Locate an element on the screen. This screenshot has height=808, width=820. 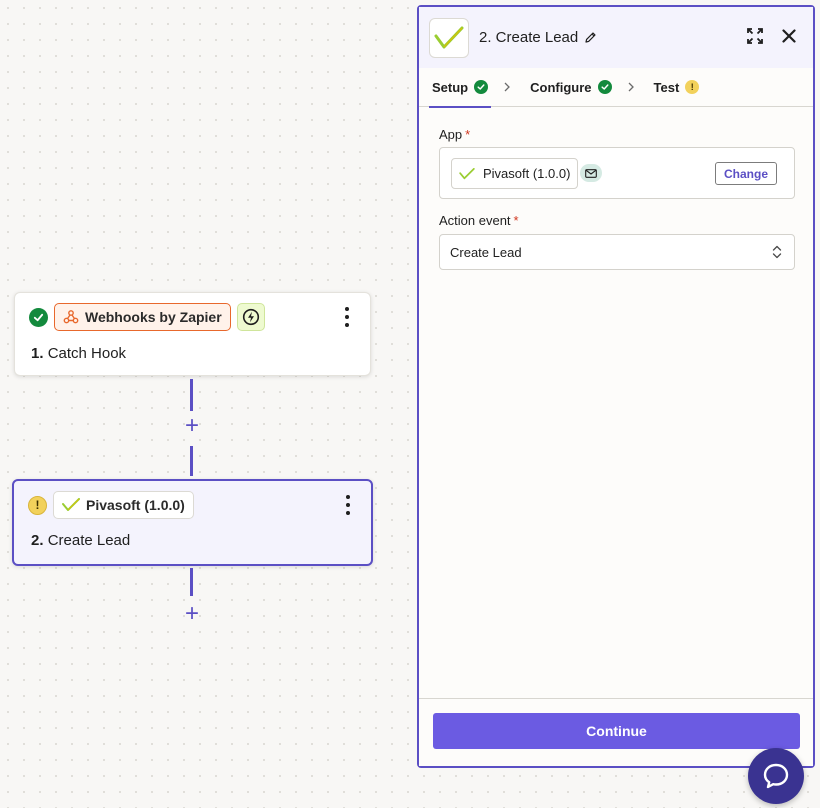
trigger-step-title: 1. Catch Hook is located at coordinates (78, 353).